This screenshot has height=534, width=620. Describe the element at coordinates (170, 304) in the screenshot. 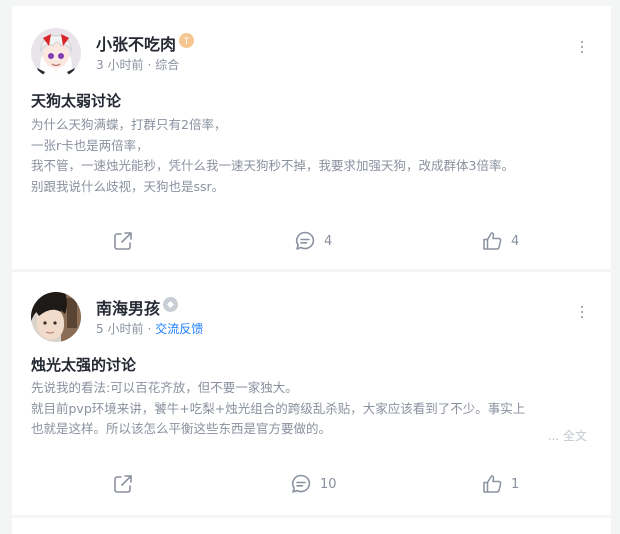

I see `level-badge-icon` at that location.